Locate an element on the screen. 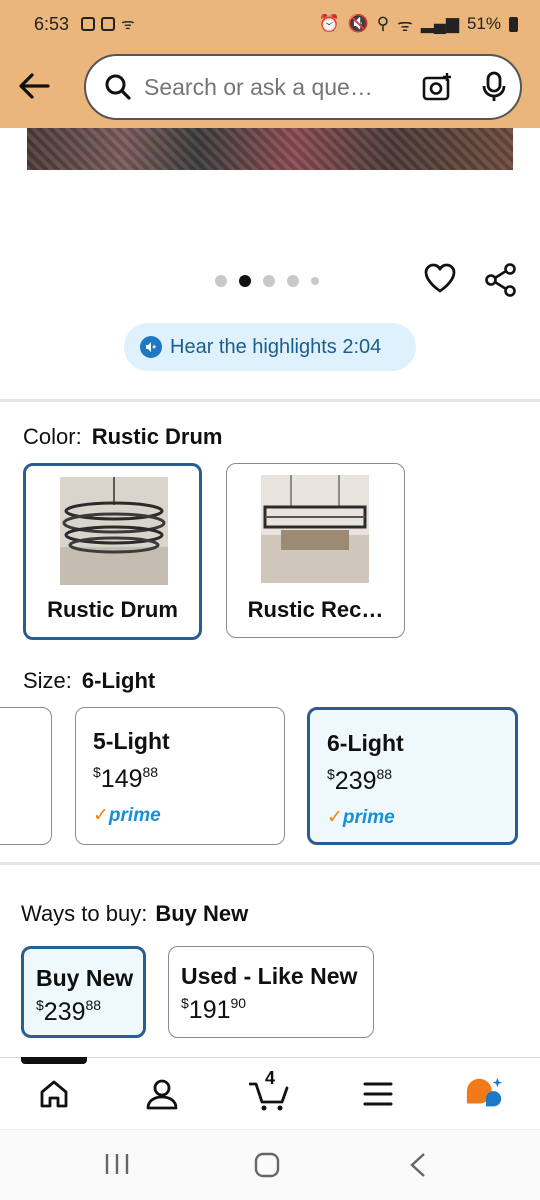 The height and width of the screenshot is (1200, 540). nav-cart: 4 is located at coordinates (270, 1091).